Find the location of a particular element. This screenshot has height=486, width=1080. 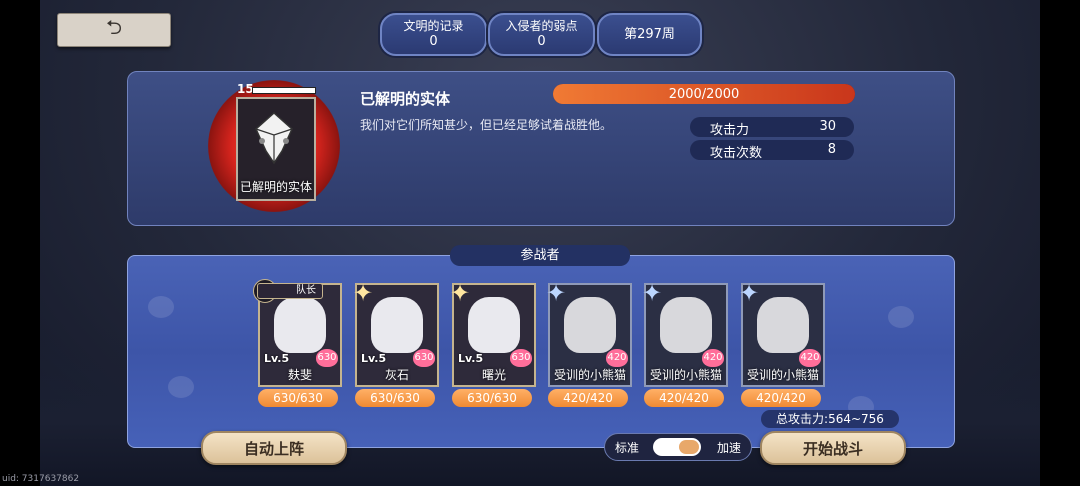

participants-header: 参战者 is located at coordinates (540, 255).